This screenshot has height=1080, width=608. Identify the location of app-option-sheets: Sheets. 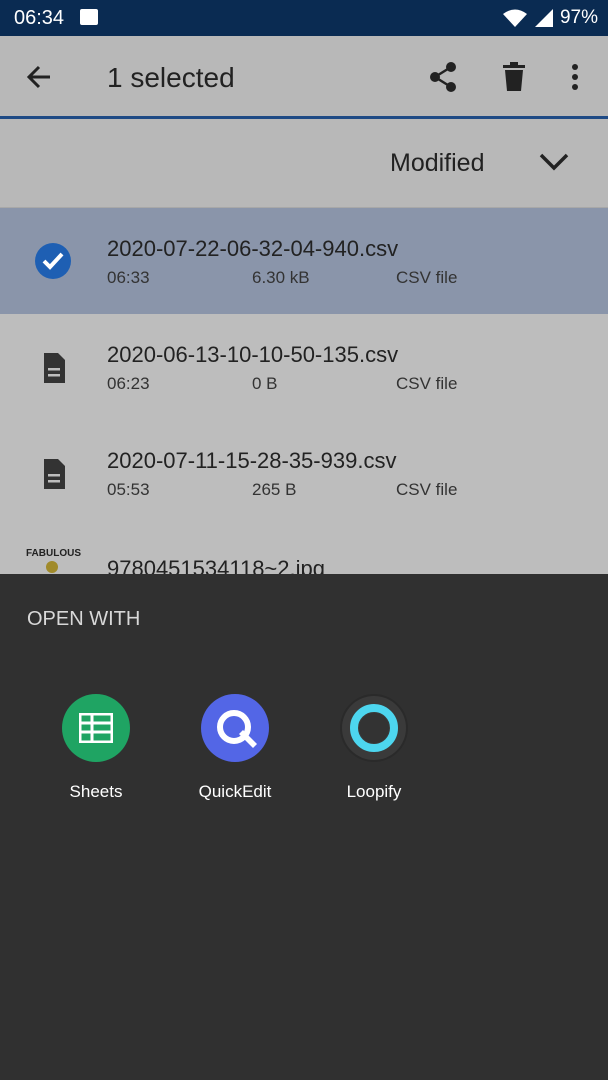
(96, 754).